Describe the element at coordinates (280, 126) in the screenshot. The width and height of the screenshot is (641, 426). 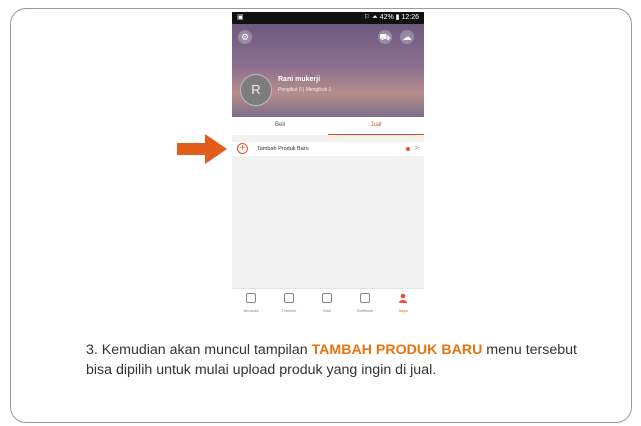
I see `tab-beli: Beli` at that location.